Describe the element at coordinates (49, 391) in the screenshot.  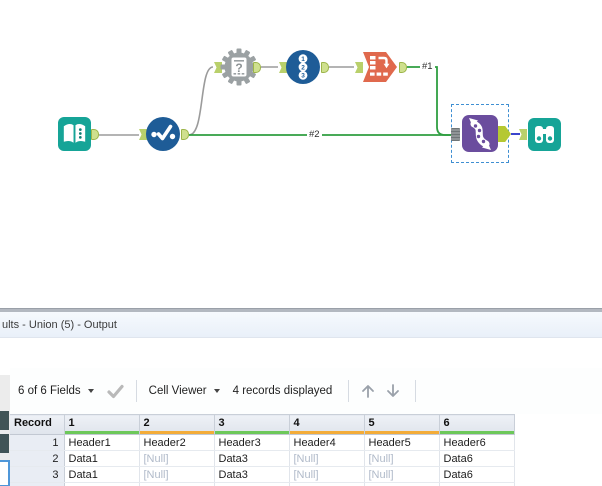
I see `fields-dropdown: 6 of 6 Fields` at that location.